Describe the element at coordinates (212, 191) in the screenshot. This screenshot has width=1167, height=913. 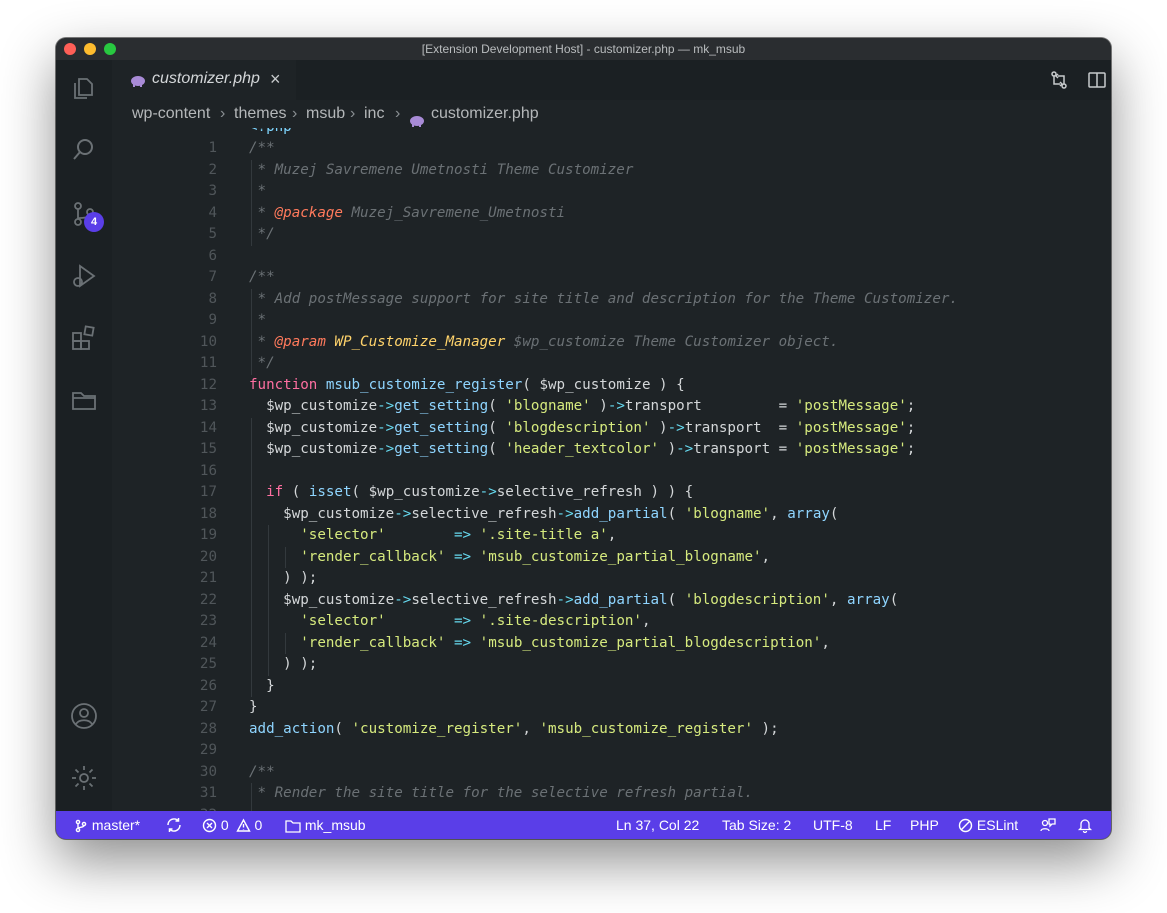
I see `line-number: 3` at that location.